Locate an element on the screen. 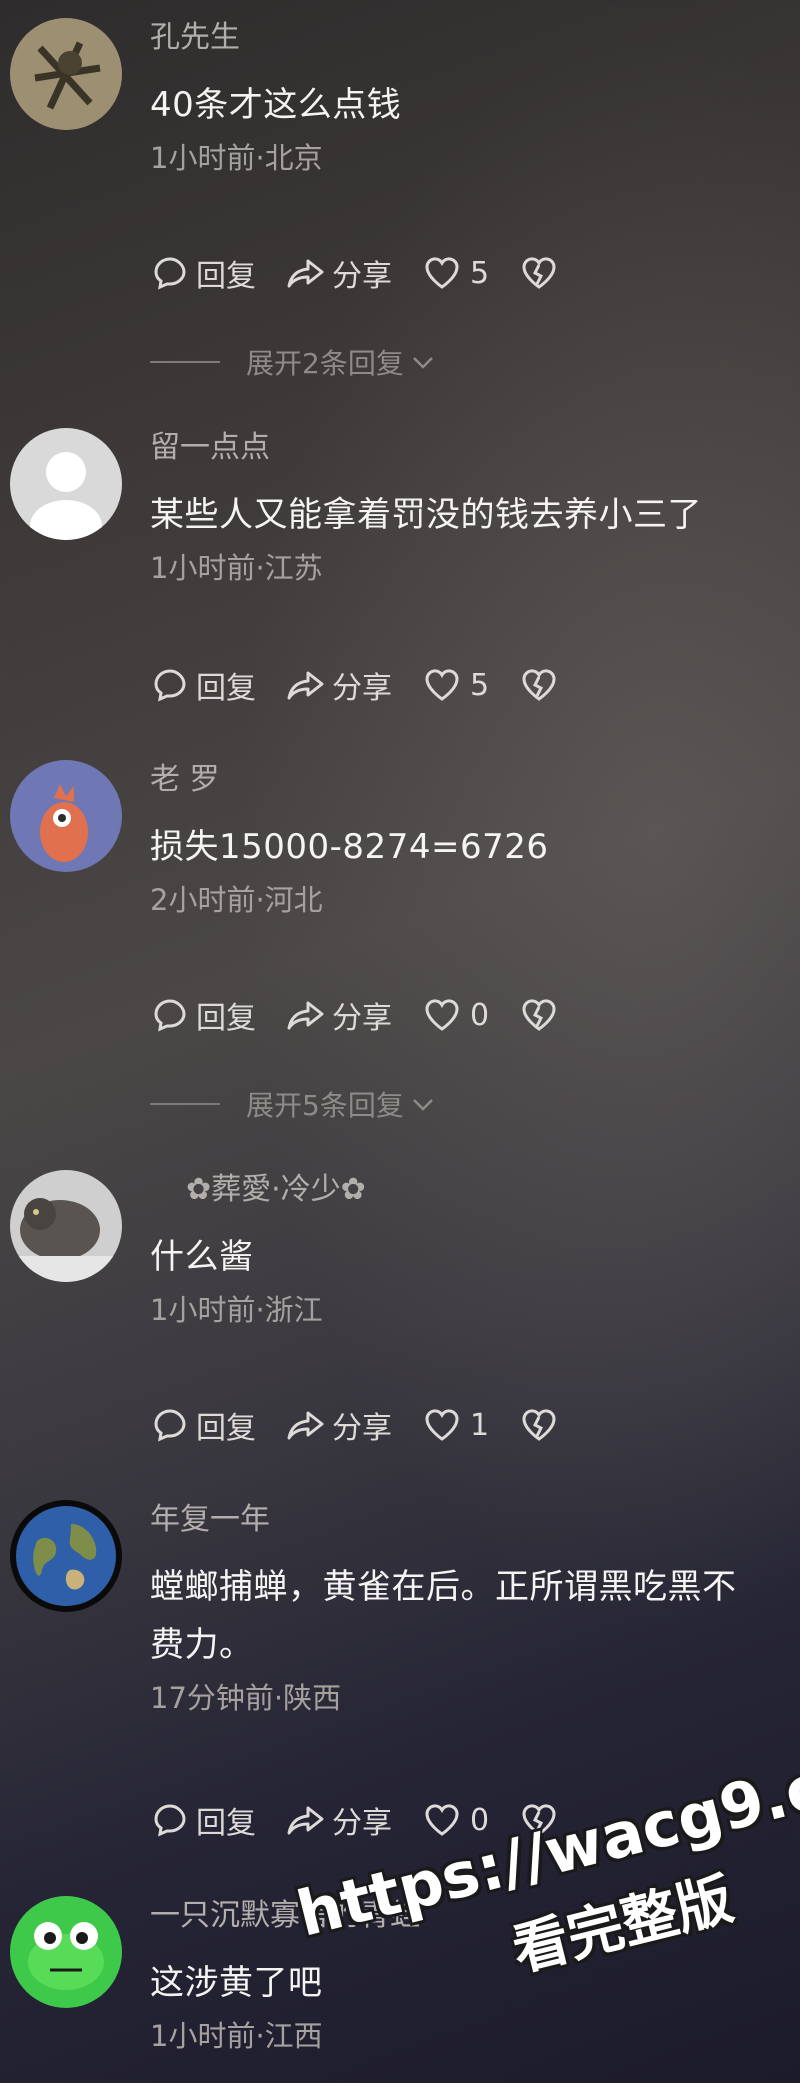 The width and height of the screenshot is (800, 2083). expand-label: 展开5条回复 is located at coordinates (325, 1105).